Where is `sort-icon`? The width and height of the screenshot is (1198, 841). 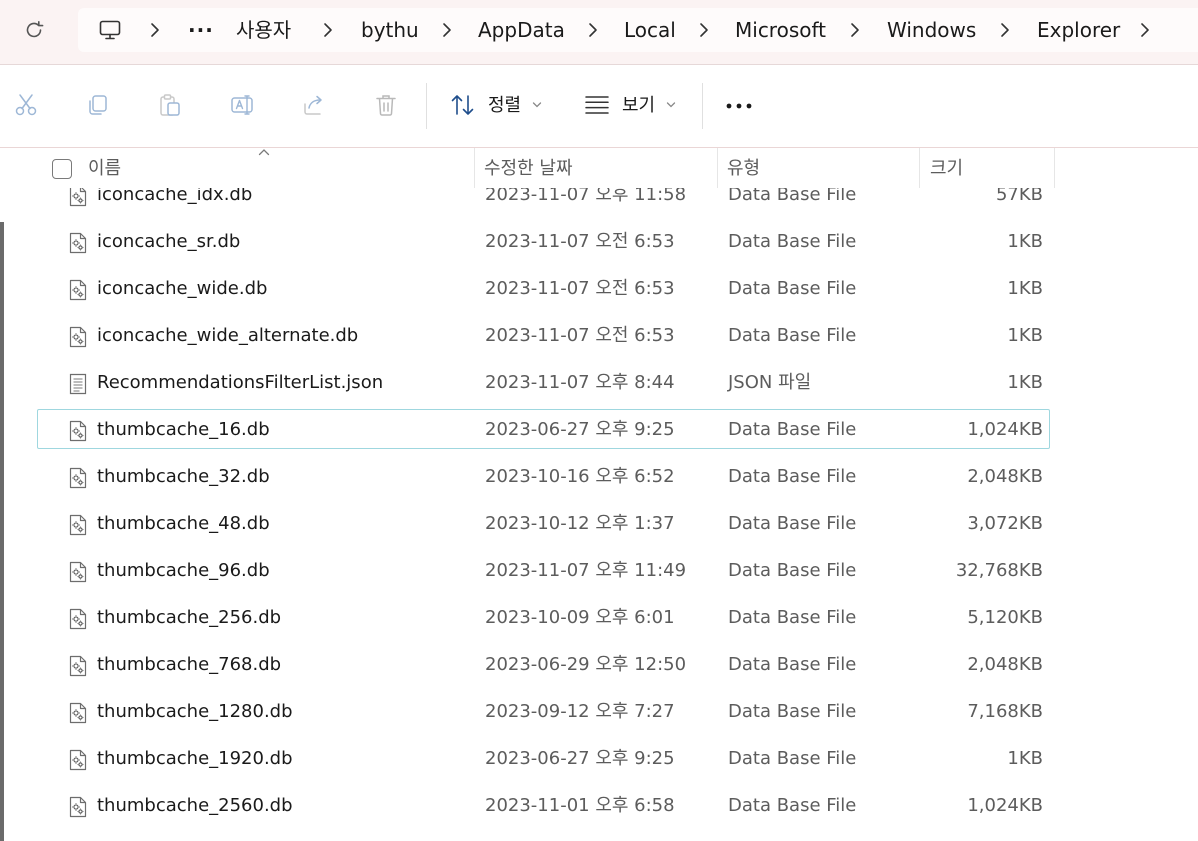
sort-icon is located at coordinates (462, 105).